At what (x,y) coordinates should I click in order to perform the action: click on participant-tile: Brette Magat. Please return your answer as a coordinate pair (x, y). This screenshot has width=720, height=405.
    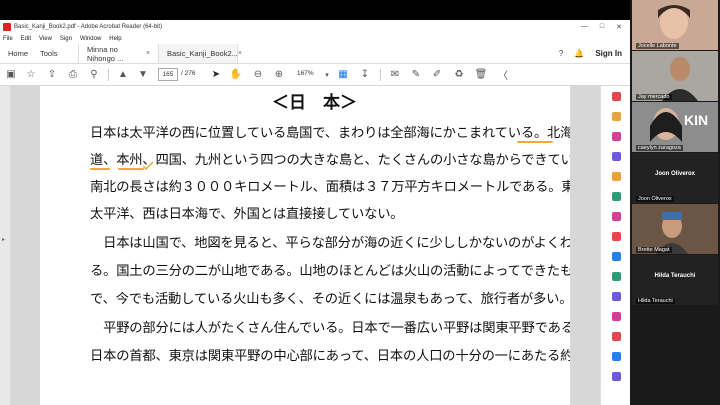
    Looking at the image, I should click on (675, 229).